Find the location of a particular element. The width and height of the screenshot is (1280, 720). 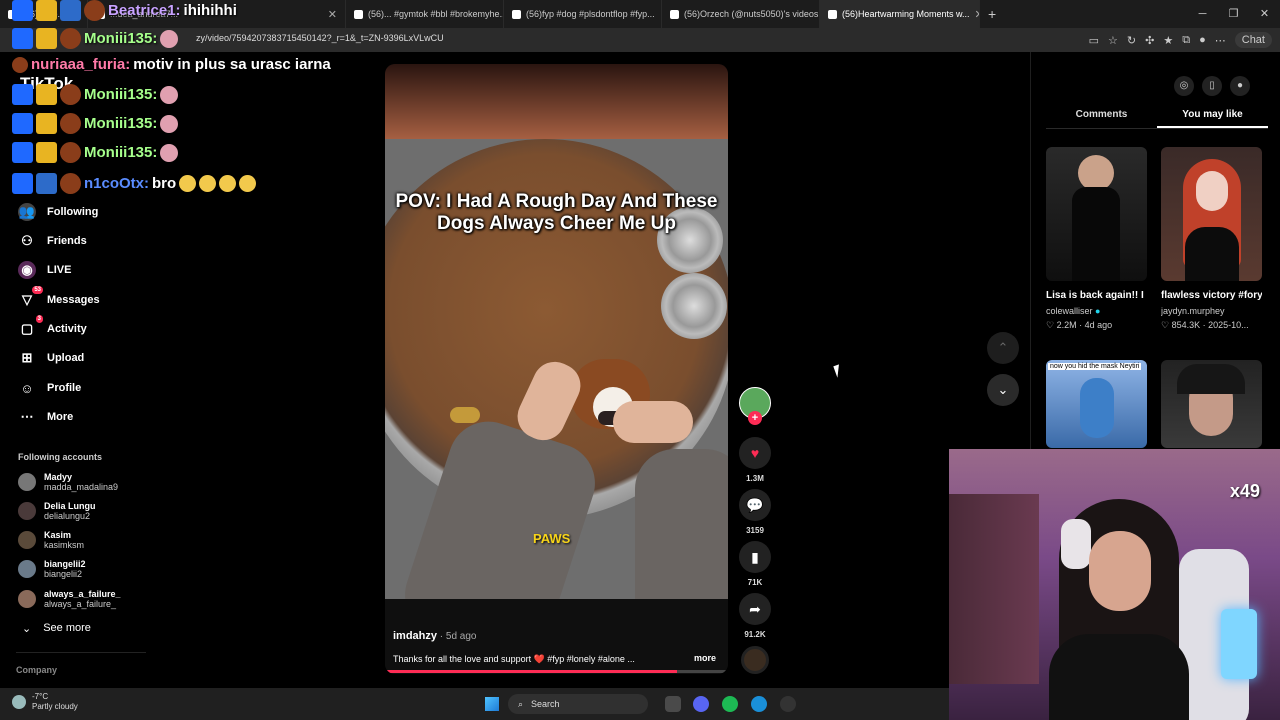

minimize-icon: ─ is located at coordinates (1202, 14).